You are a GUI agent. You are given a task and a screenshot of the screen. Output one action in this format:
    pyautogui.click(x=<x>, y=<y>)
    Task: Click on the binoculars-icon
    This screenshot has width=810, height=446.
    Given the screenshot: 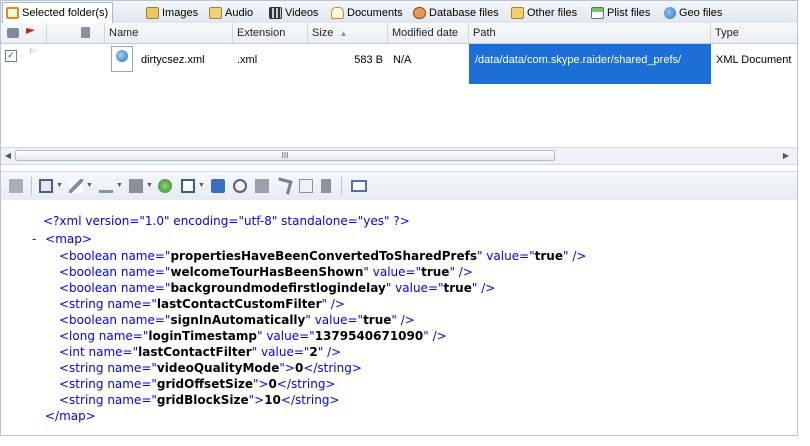 What is the action you would take?
    pyautogui.click(x=240, y=186)
    